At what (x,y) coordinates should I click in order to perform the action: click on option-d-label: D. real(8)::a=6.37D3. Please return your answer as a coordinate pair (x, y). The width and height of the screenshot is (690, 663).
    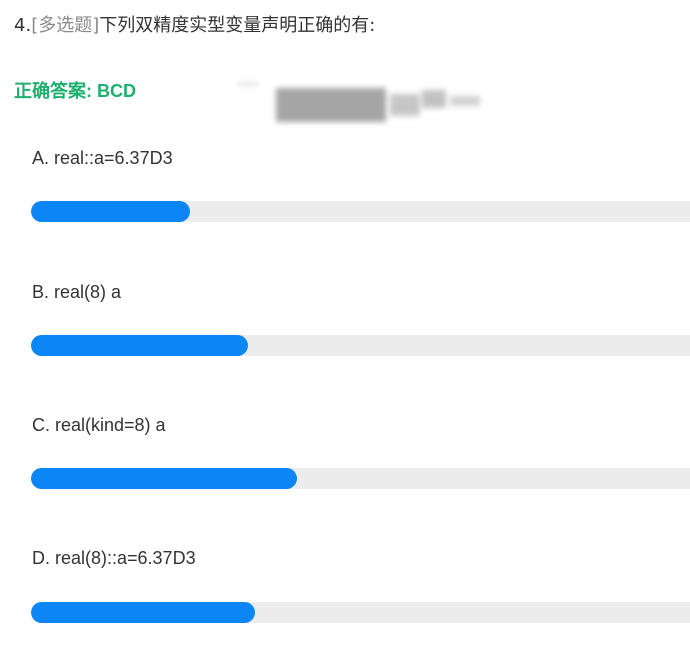
    Looking at the image, I should click on (114, 558).